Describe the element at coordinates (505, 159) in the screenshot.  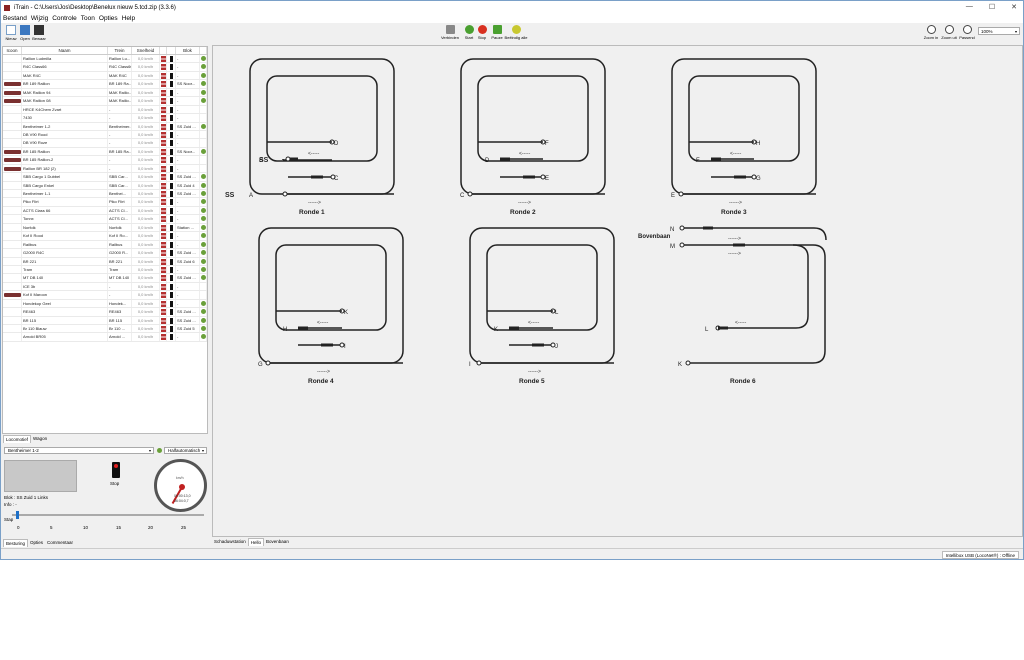
I see `block-marker` at that location.